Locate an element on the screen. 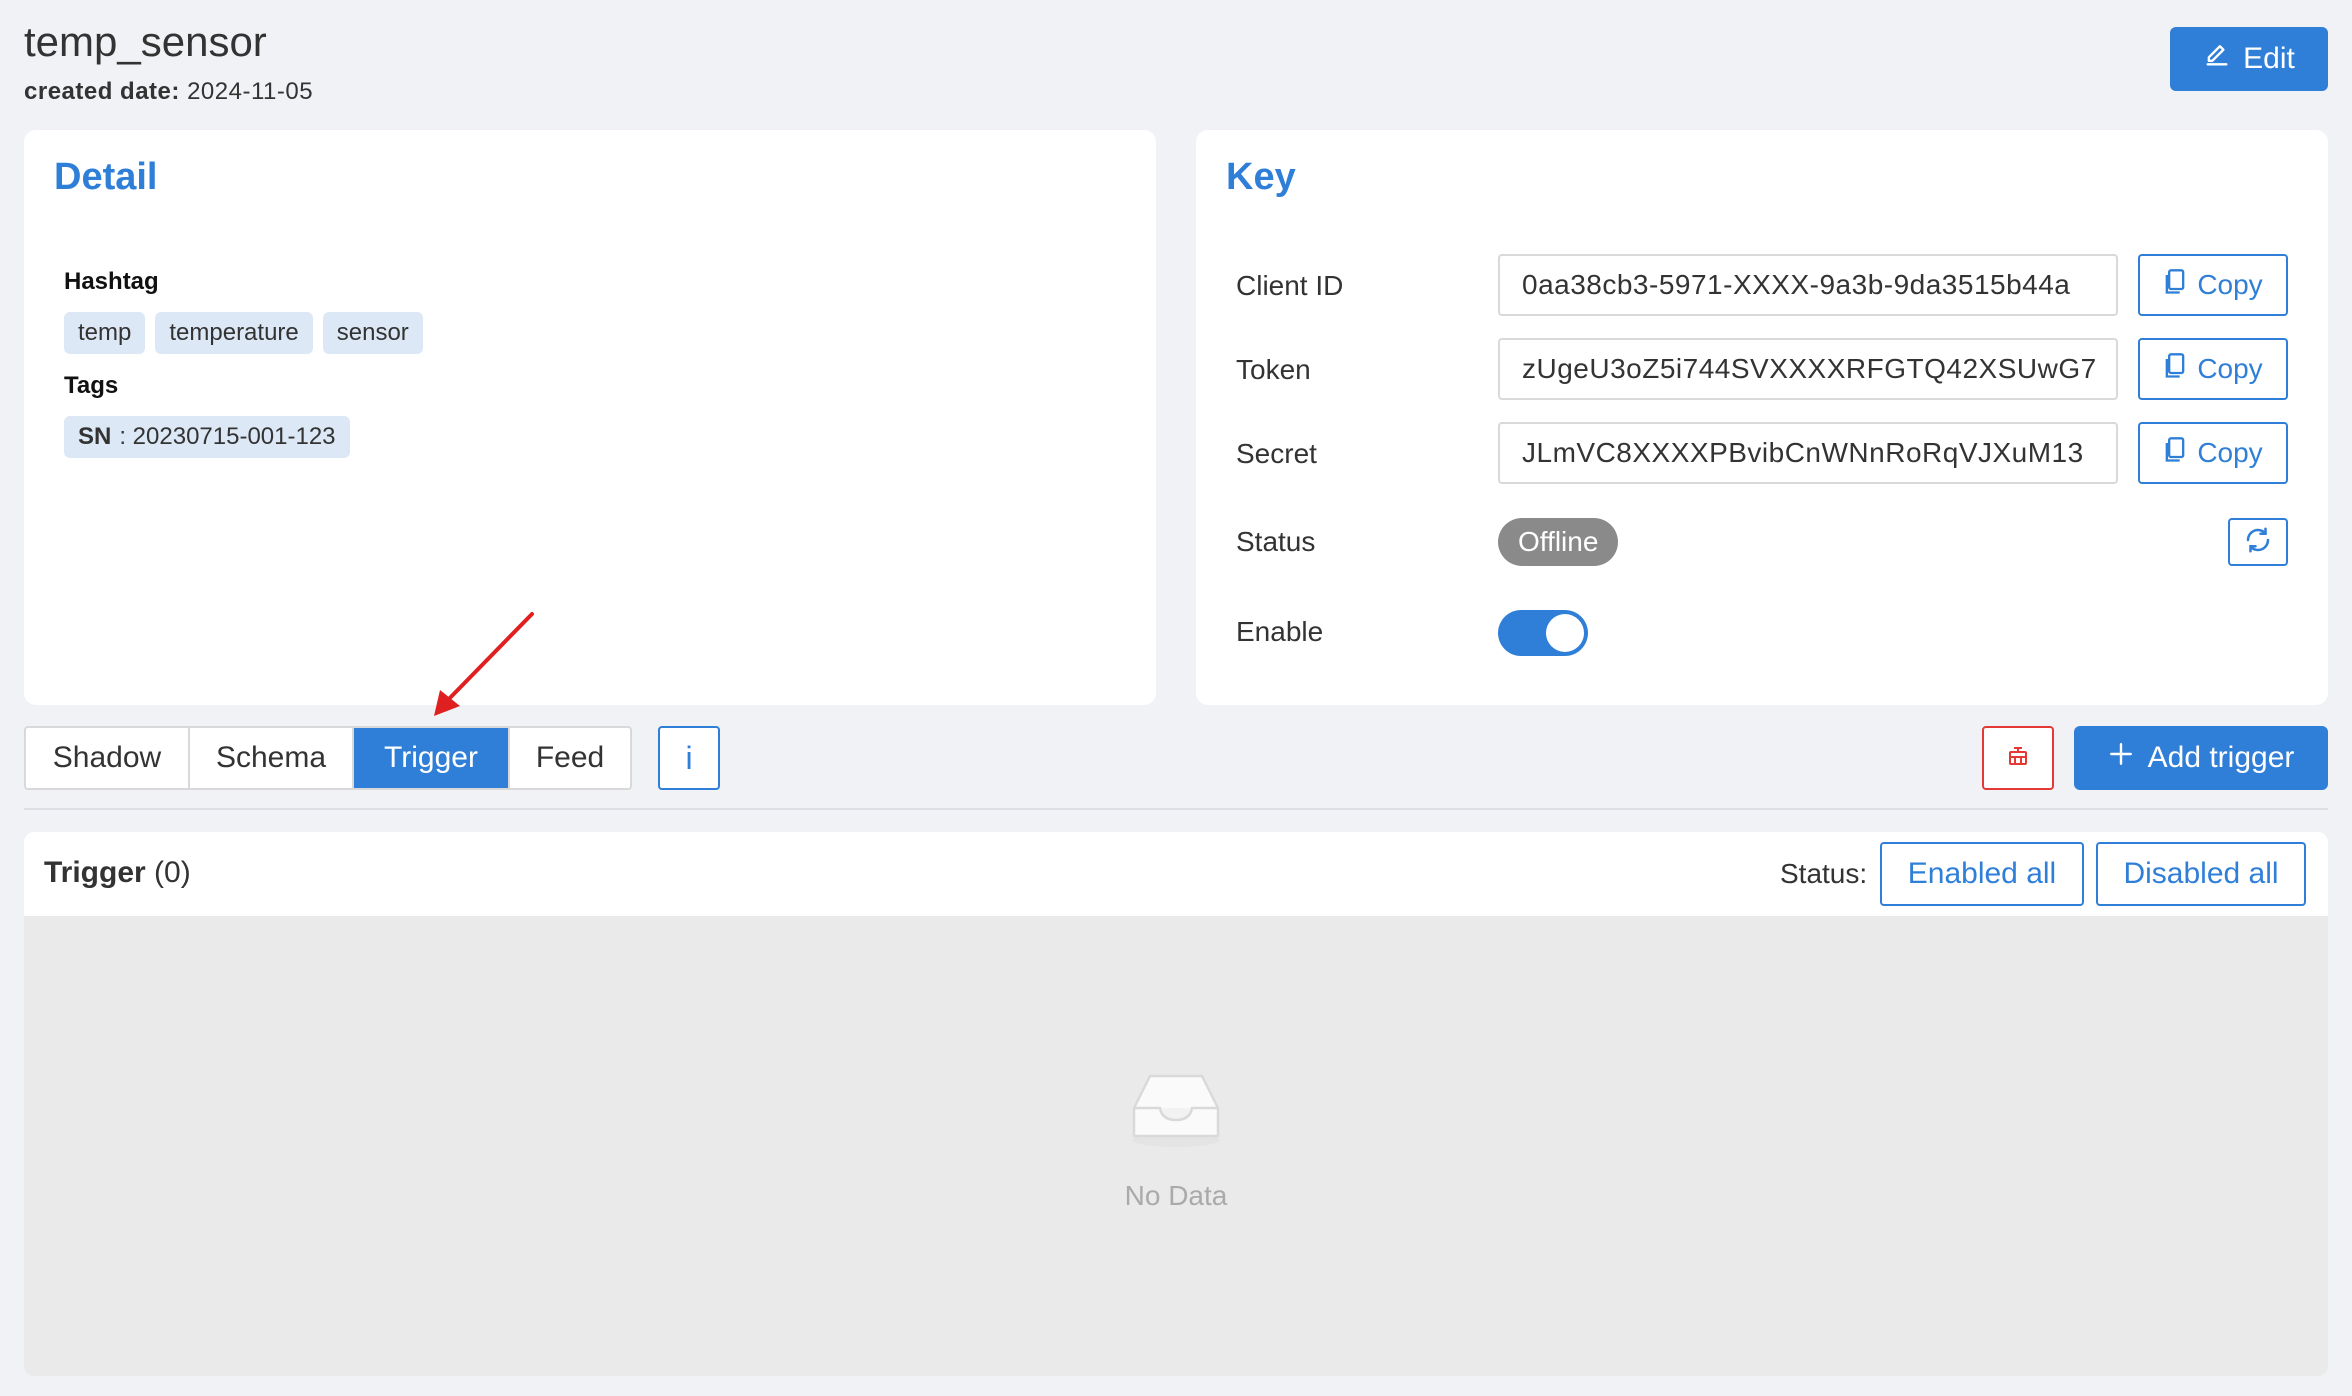  empty-inbox-icon is located at coordinates (1176, 1112).